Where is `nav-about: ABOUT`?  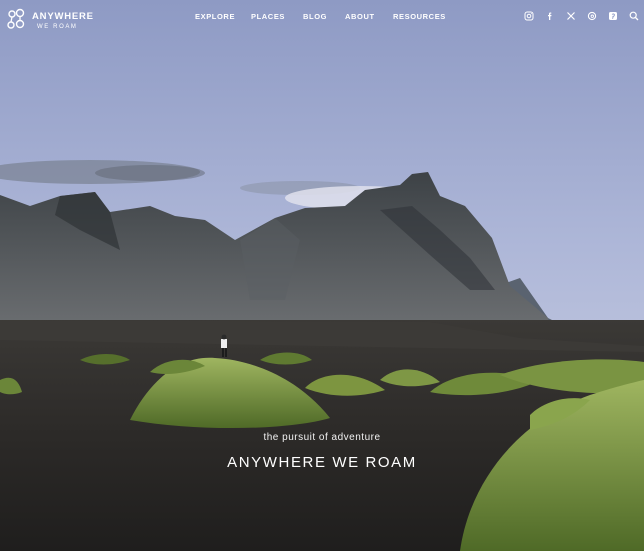
nav-about: ABOUT is located at coordinates (360, 16).